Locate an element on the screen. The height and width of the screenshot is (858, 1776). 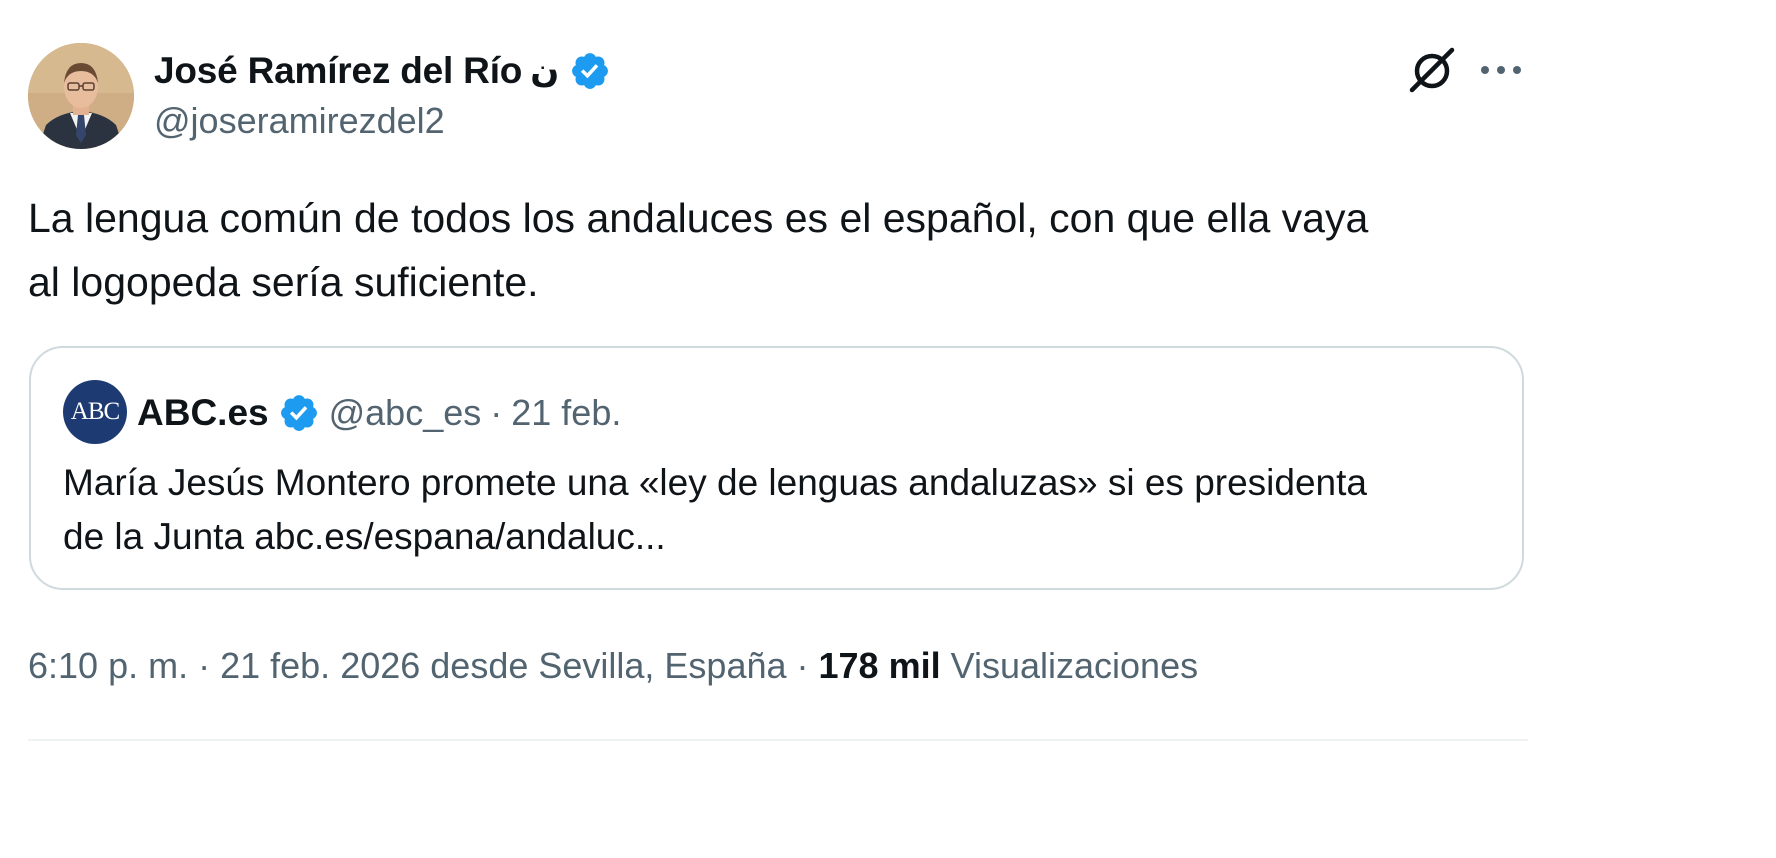
quoted-handle: @abc_es is located at coordinates (405, 413).